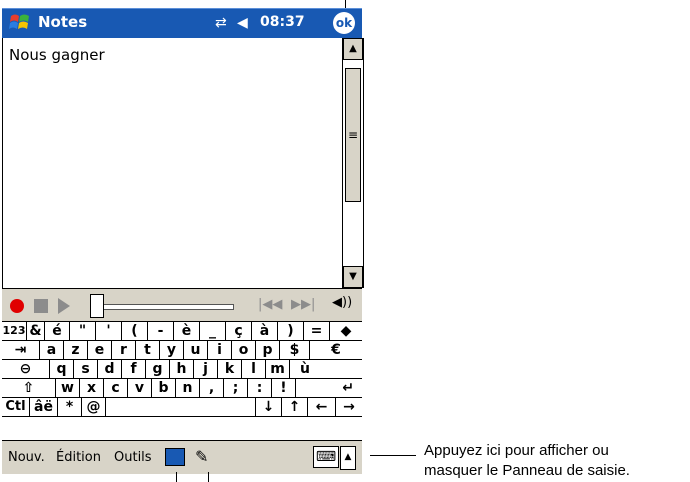 Image resolution: width=690 pixels, height=482 pixels. I want to click on key: @, so click(94, 407).